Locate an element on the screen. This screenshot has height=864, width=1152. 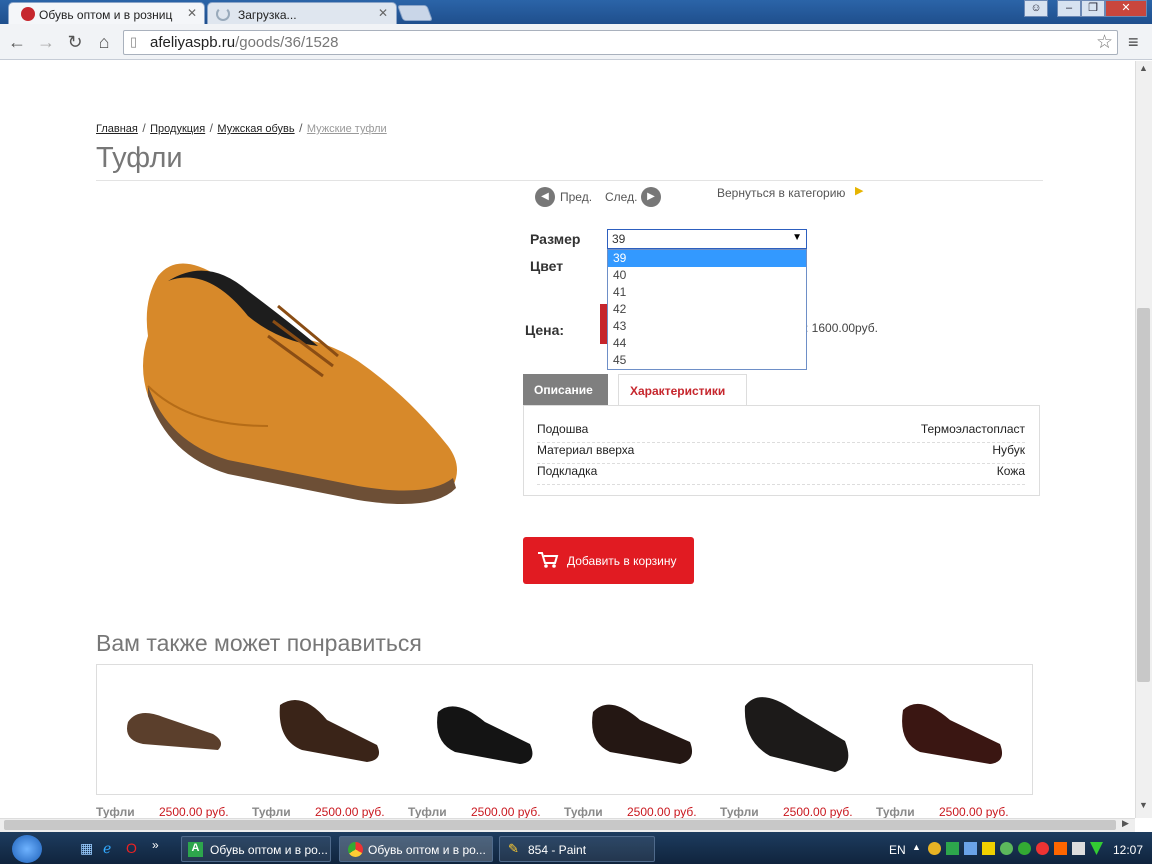
horizontal-scroll-thumb is located at coordinates (560, 825).